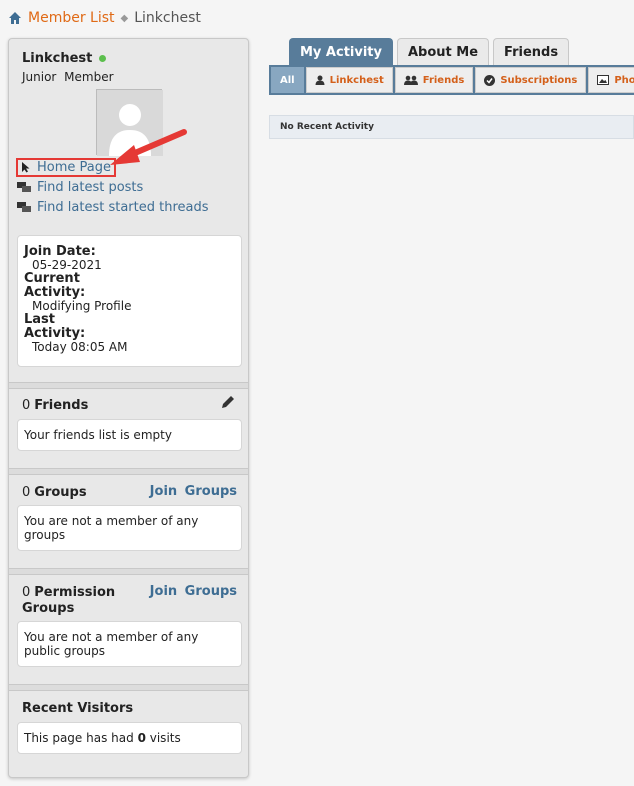 This screenshot has width=634, height=786. I want to click on current-activity-label-1: Current, so click(52, 278).